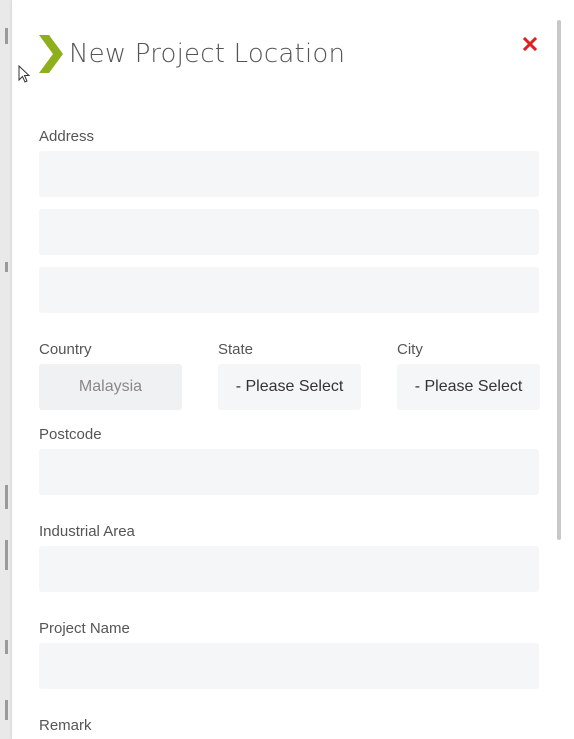 The width and height of the screenshot is (574, 739). I want to click on dialog-title: New Project Location, so click(207, 54).